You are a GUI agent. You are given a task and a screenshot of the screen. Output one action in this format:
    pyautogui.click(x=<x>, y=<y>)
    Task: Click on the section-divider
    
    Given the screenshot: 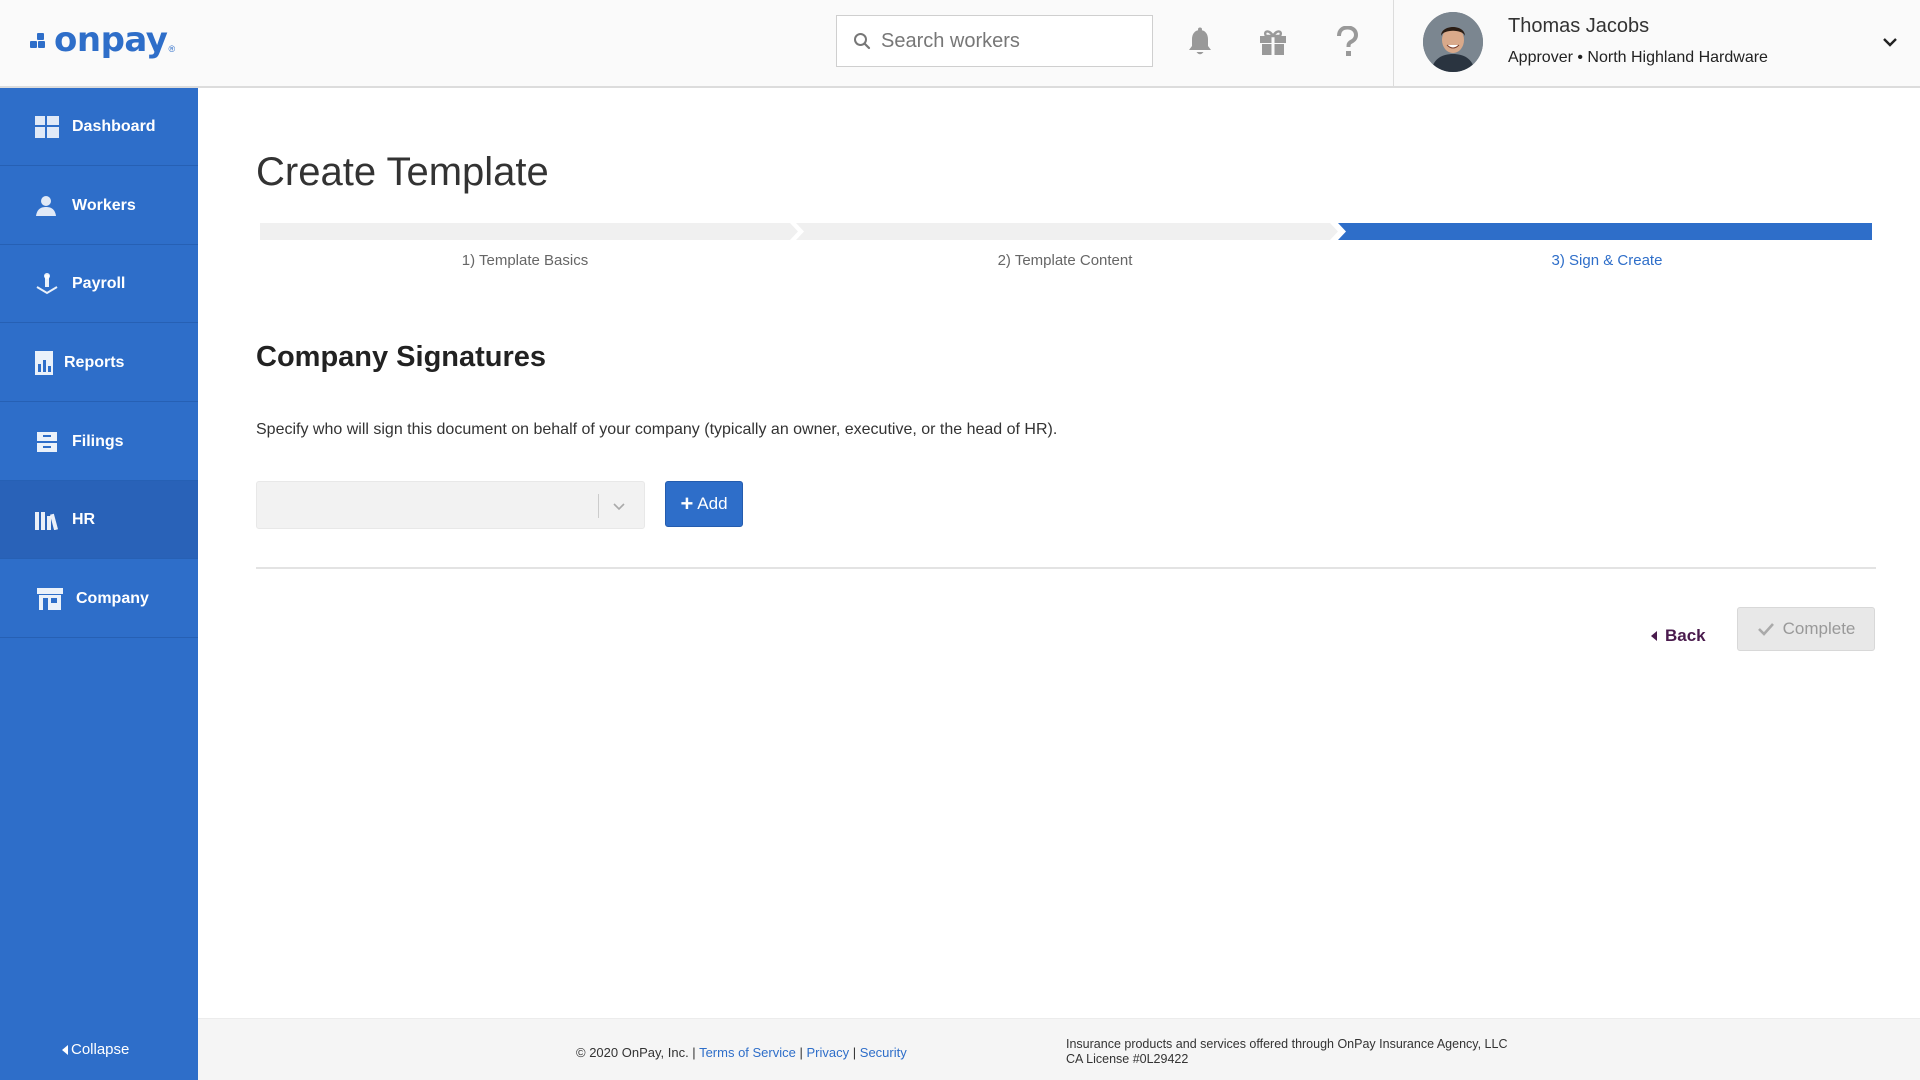 What is the action you would take?
    pyautogui.click(x=1066, y=568)
    